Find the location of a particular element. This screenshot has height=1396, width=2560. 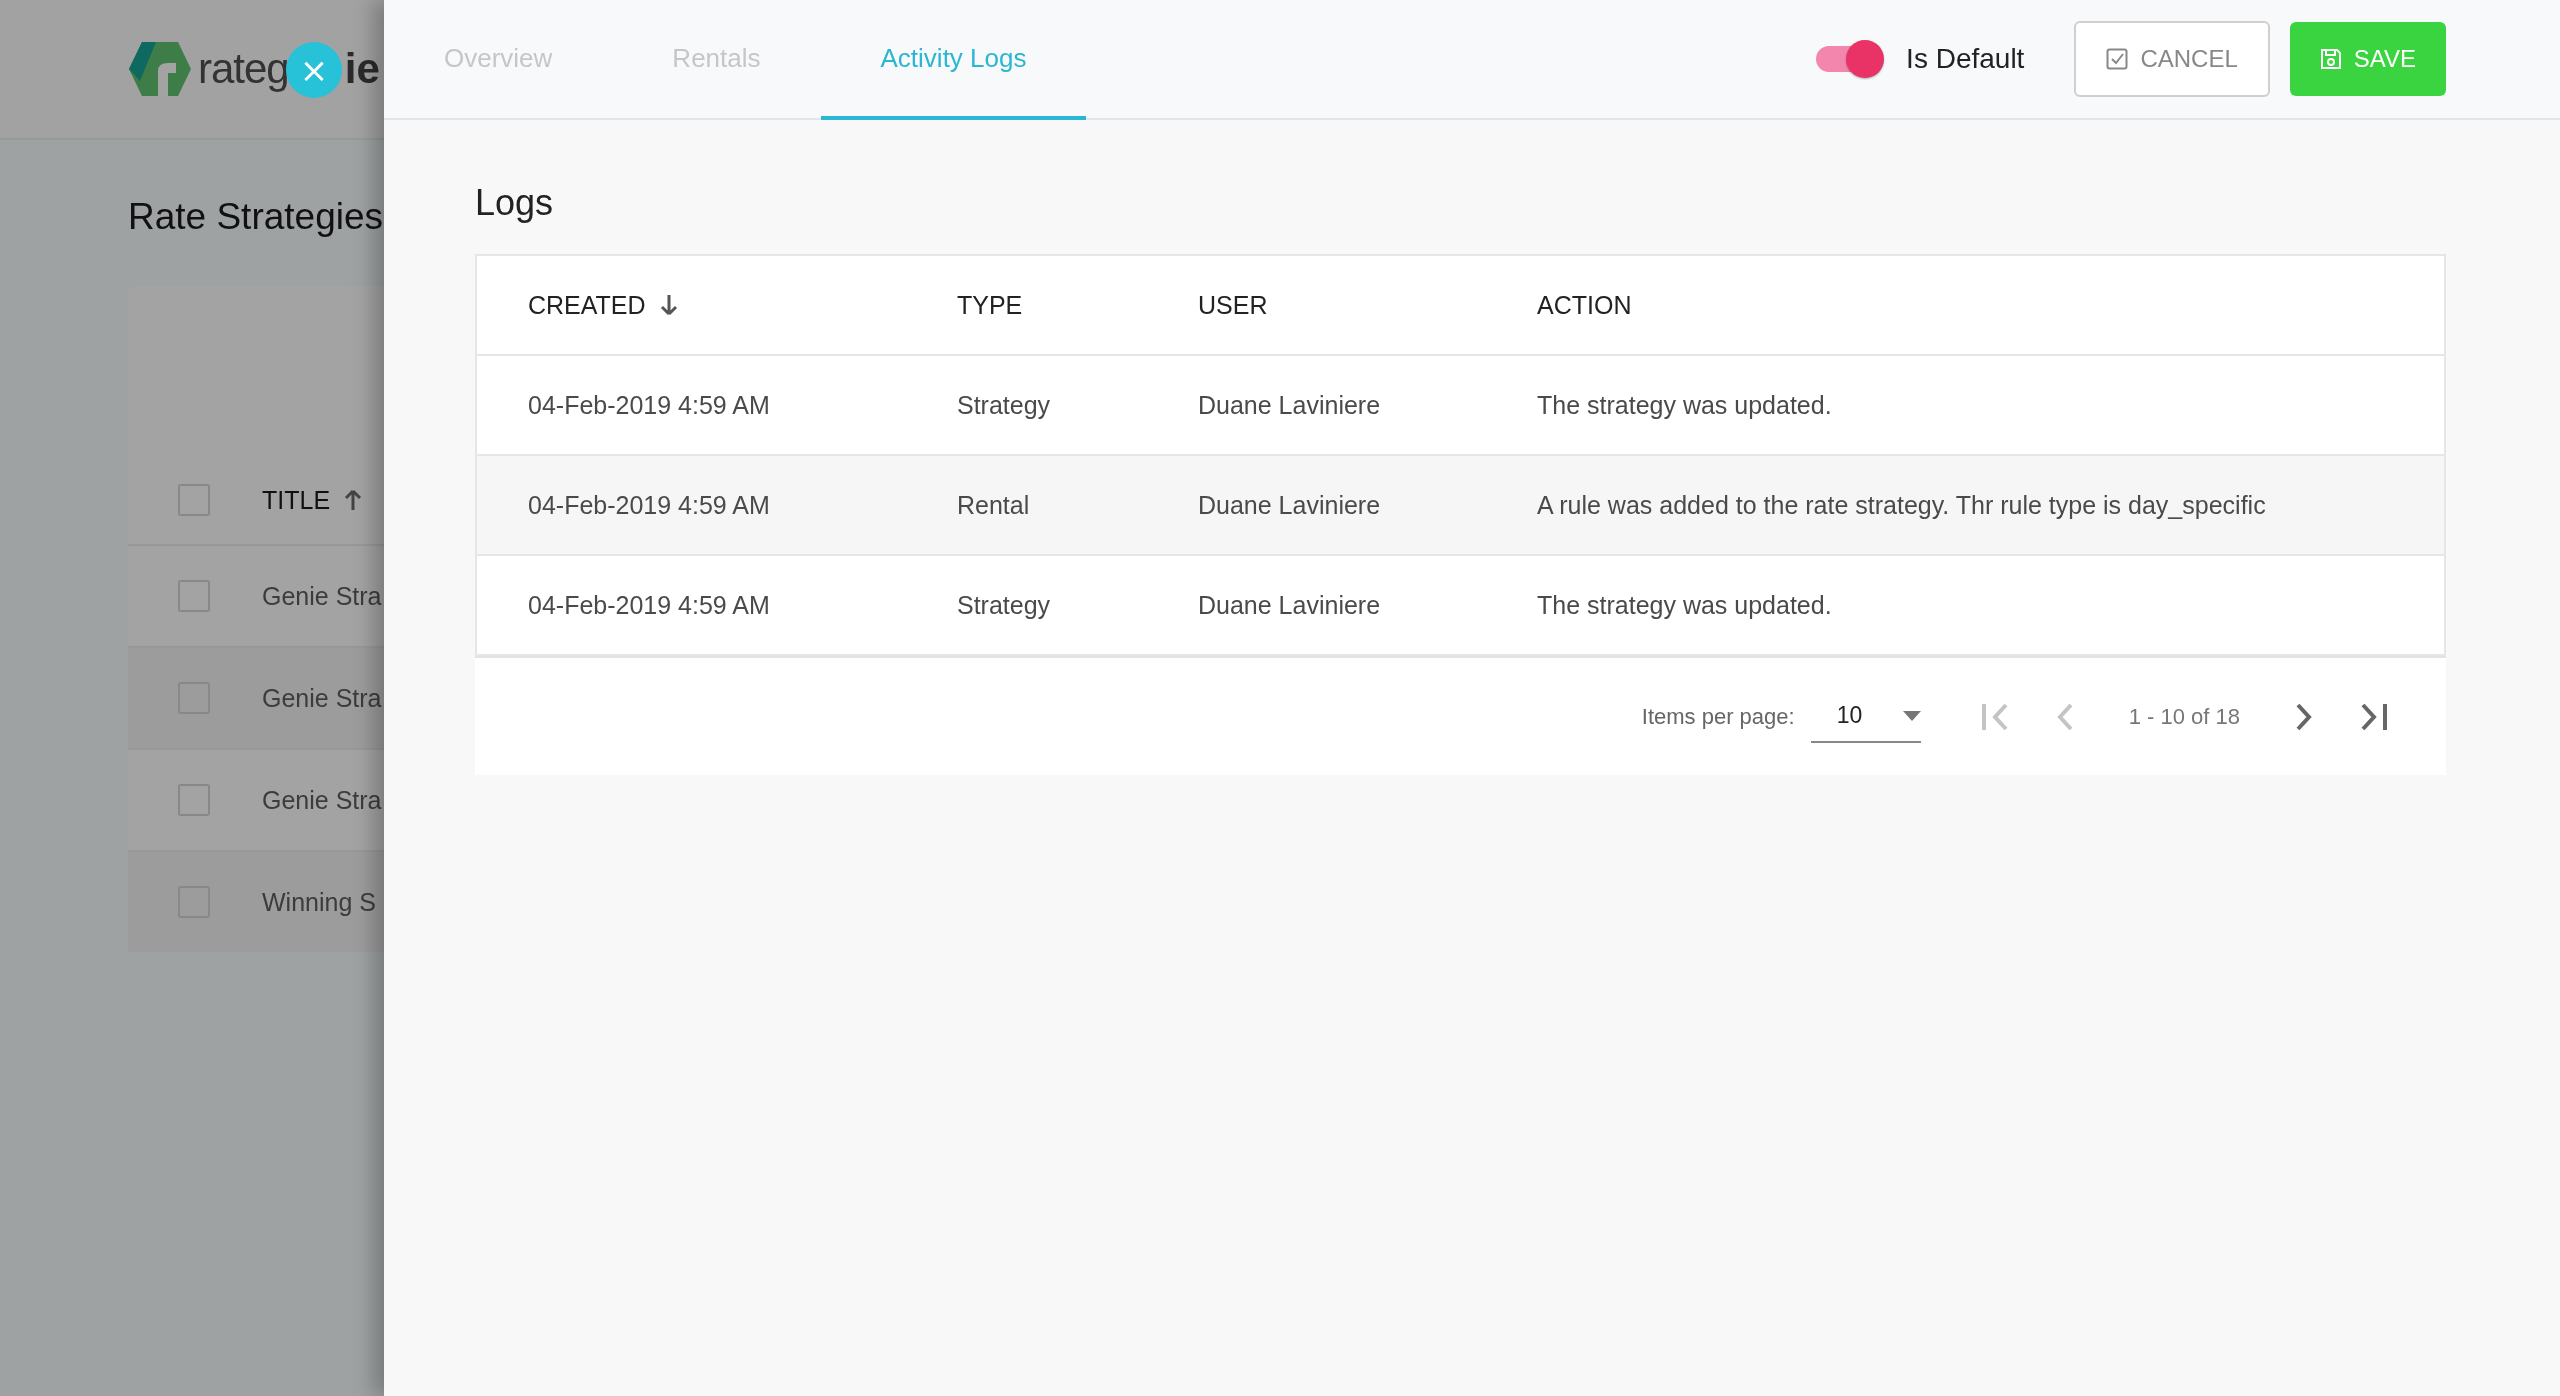

cancel-button: CANCEL is located at coordinates (2172, 59).